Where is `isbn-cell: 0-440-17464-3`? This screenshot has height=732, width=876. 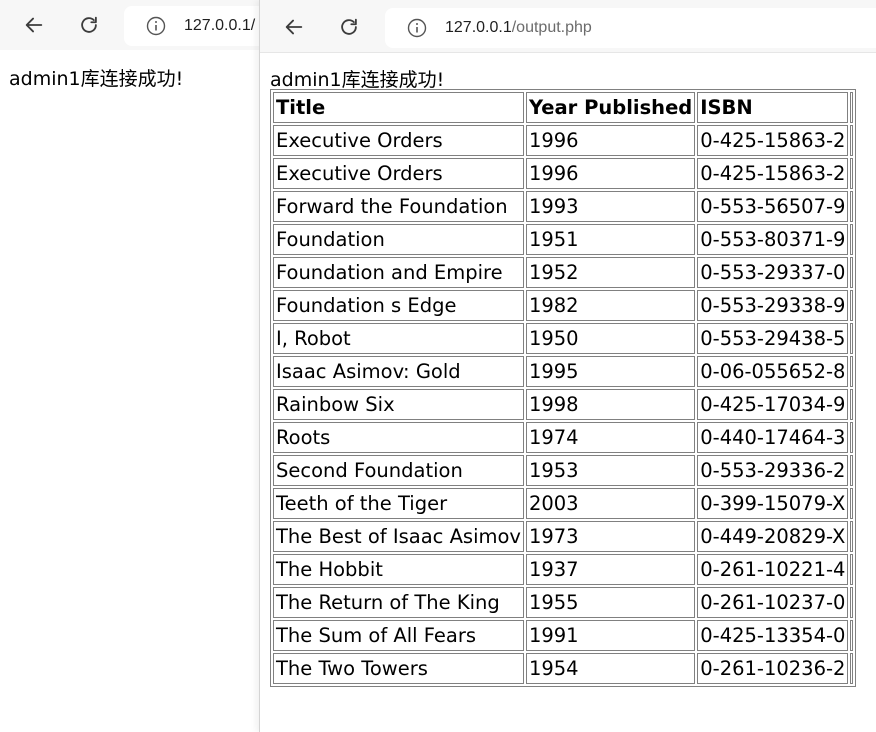 isbn-cell: 0-440-17464-3 is located at coordinates (773, 437).